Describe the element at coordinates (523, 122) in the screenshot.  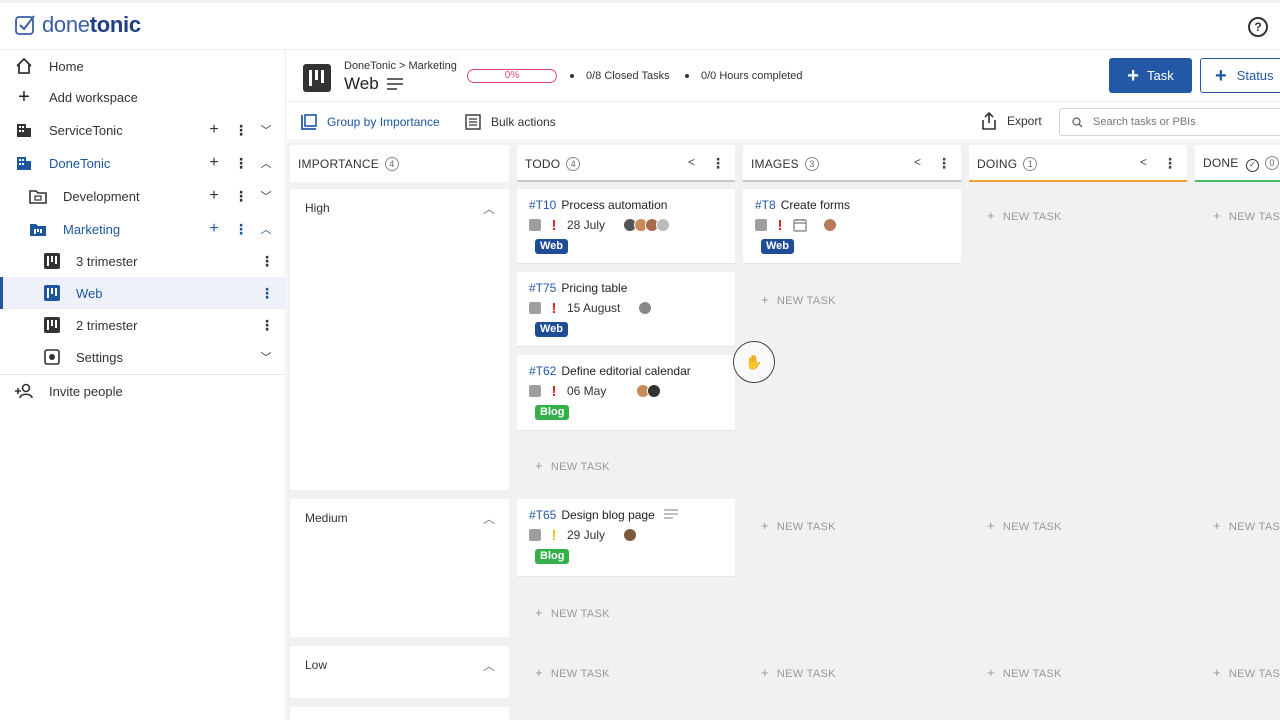
I see `bulk-actions-label: Bulk actions` at that location.